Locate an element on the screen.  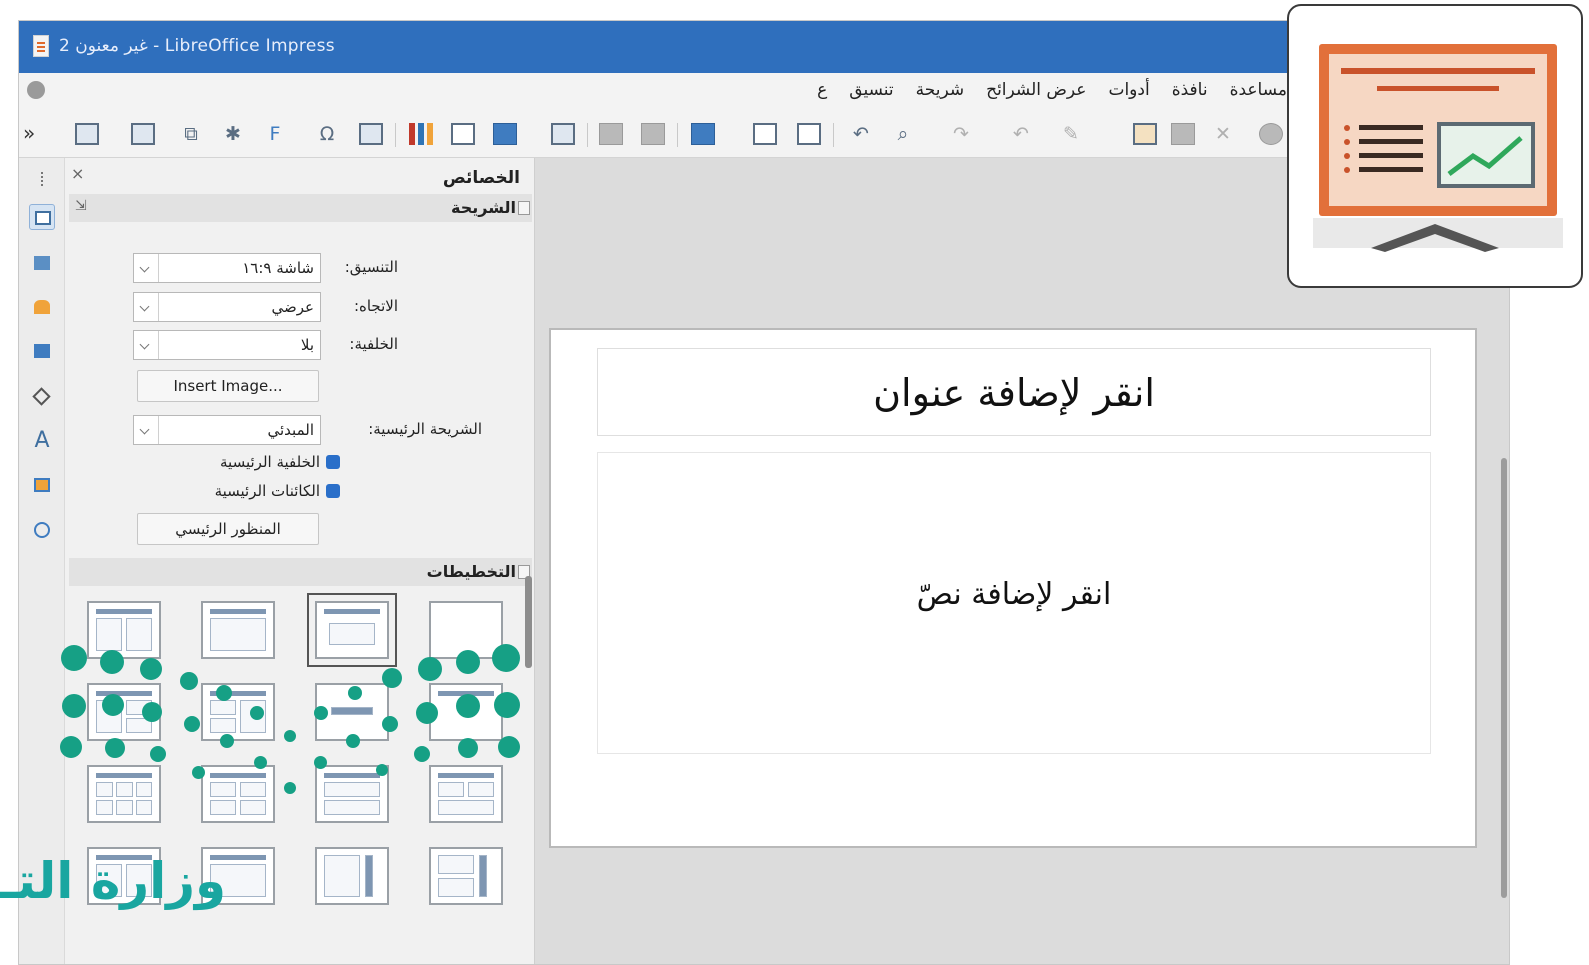
ministry-watermark: وزارة التـ is located at coordinates (113, 881).